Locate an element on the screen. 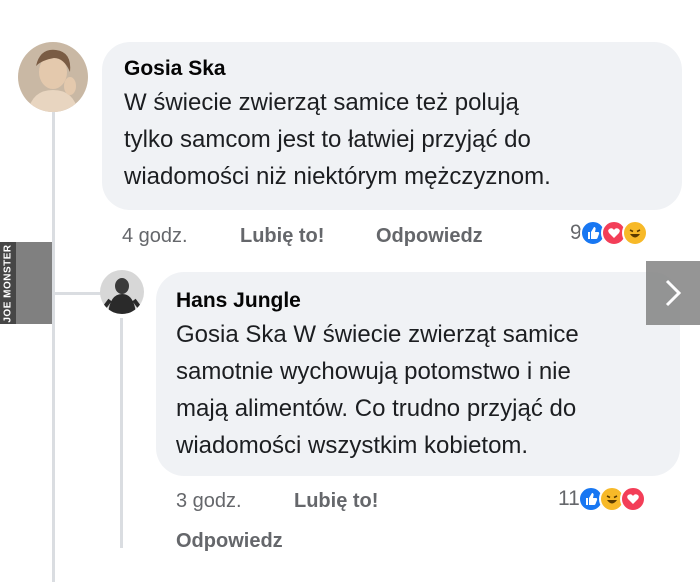  reply-text-line: mają alimentów. Co trudno przyjąć do is located at coordinates (376, 408).